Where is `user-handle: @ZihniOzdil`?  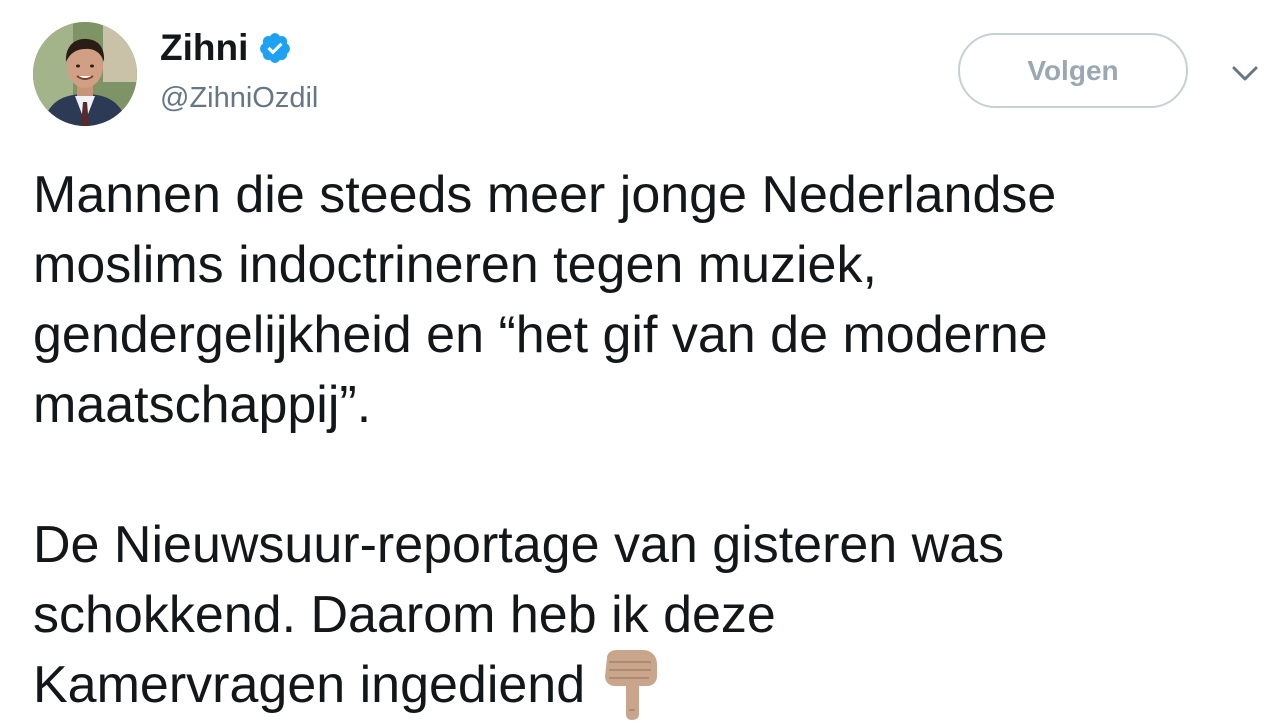 user-handle: @ZihniOzdil is located at coordinates (239, 98).